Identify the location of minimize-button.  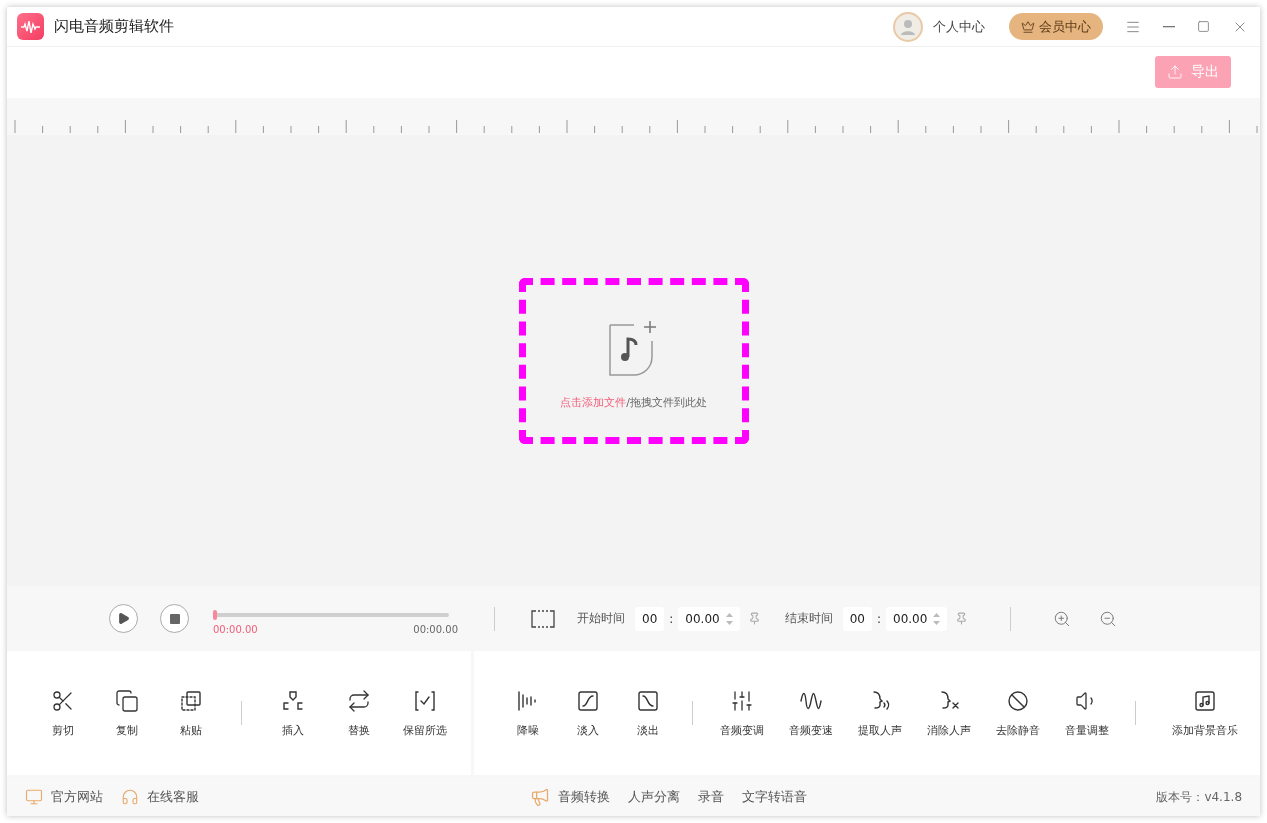
(1169, 26).